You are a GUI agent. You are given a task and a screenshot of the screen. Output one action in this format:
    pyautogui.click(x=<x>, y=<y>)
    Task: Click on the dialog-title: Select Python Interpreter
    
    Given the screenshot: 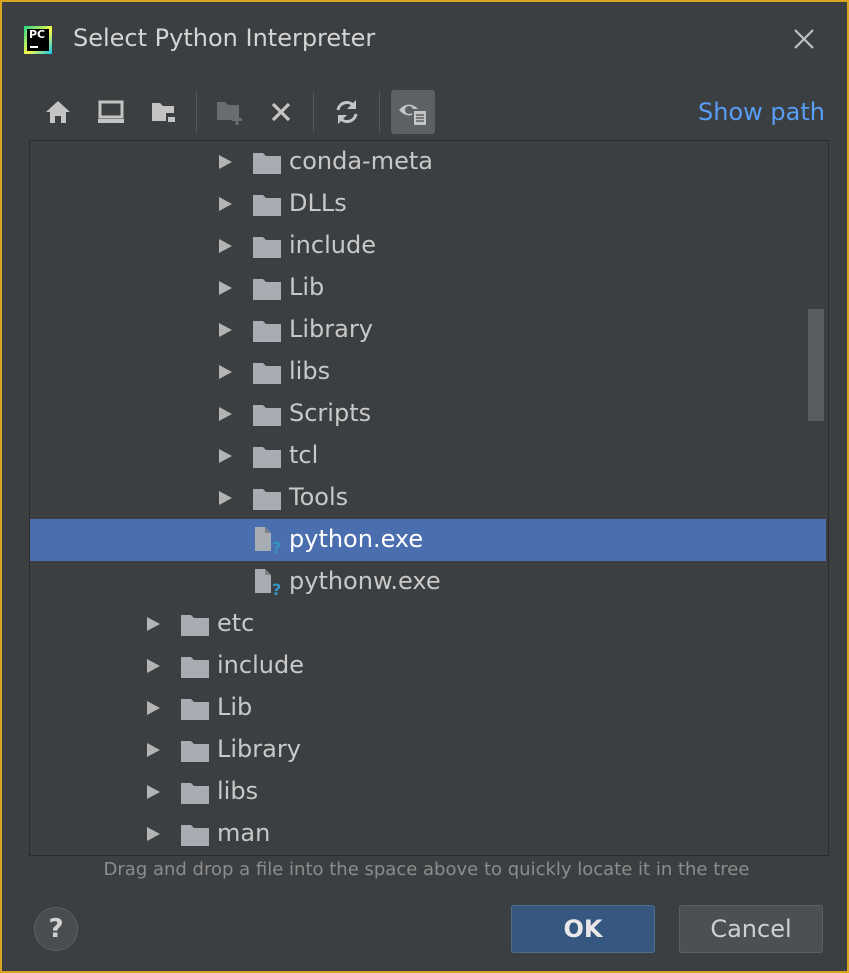 What is the action you would take?
    pyautogui.click(x=224, y=38)
    